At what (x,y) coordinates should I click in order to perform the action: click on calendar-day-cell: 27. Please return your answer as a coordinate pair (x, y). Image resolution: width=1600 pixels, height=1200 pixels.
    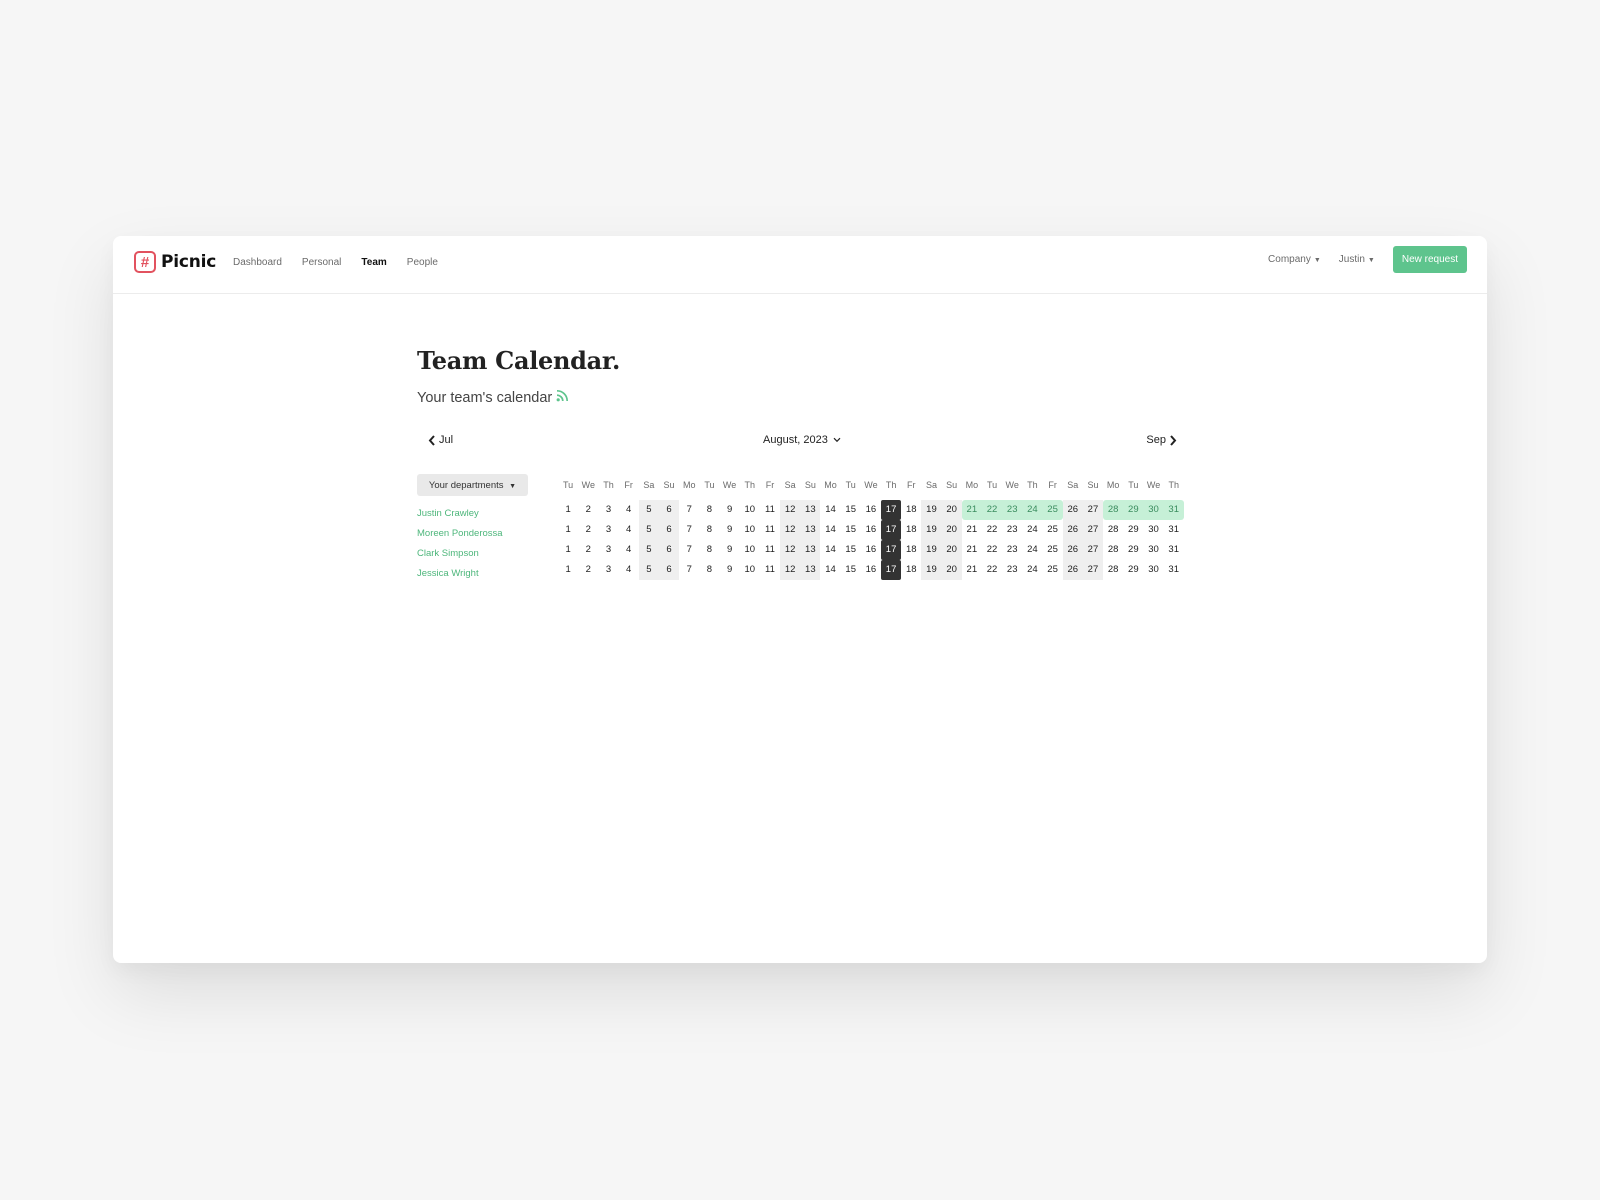
    Looking at the image, I should click on (1093, 550).